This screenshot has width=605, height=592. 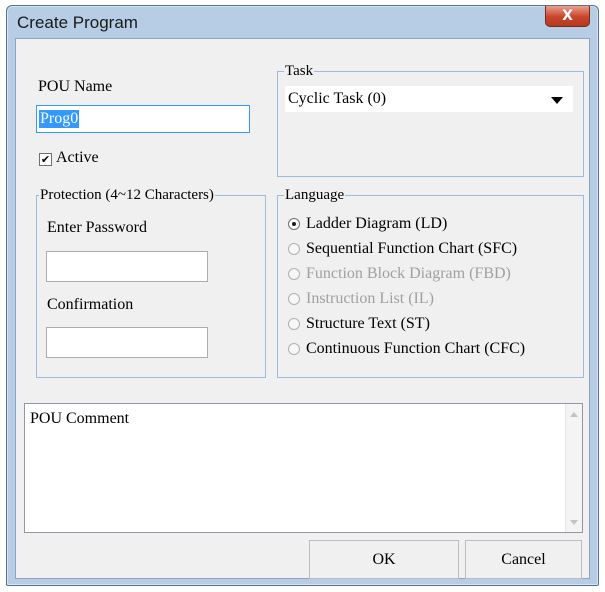 I want to click on enter-password-input, so click(x=127, y=266).